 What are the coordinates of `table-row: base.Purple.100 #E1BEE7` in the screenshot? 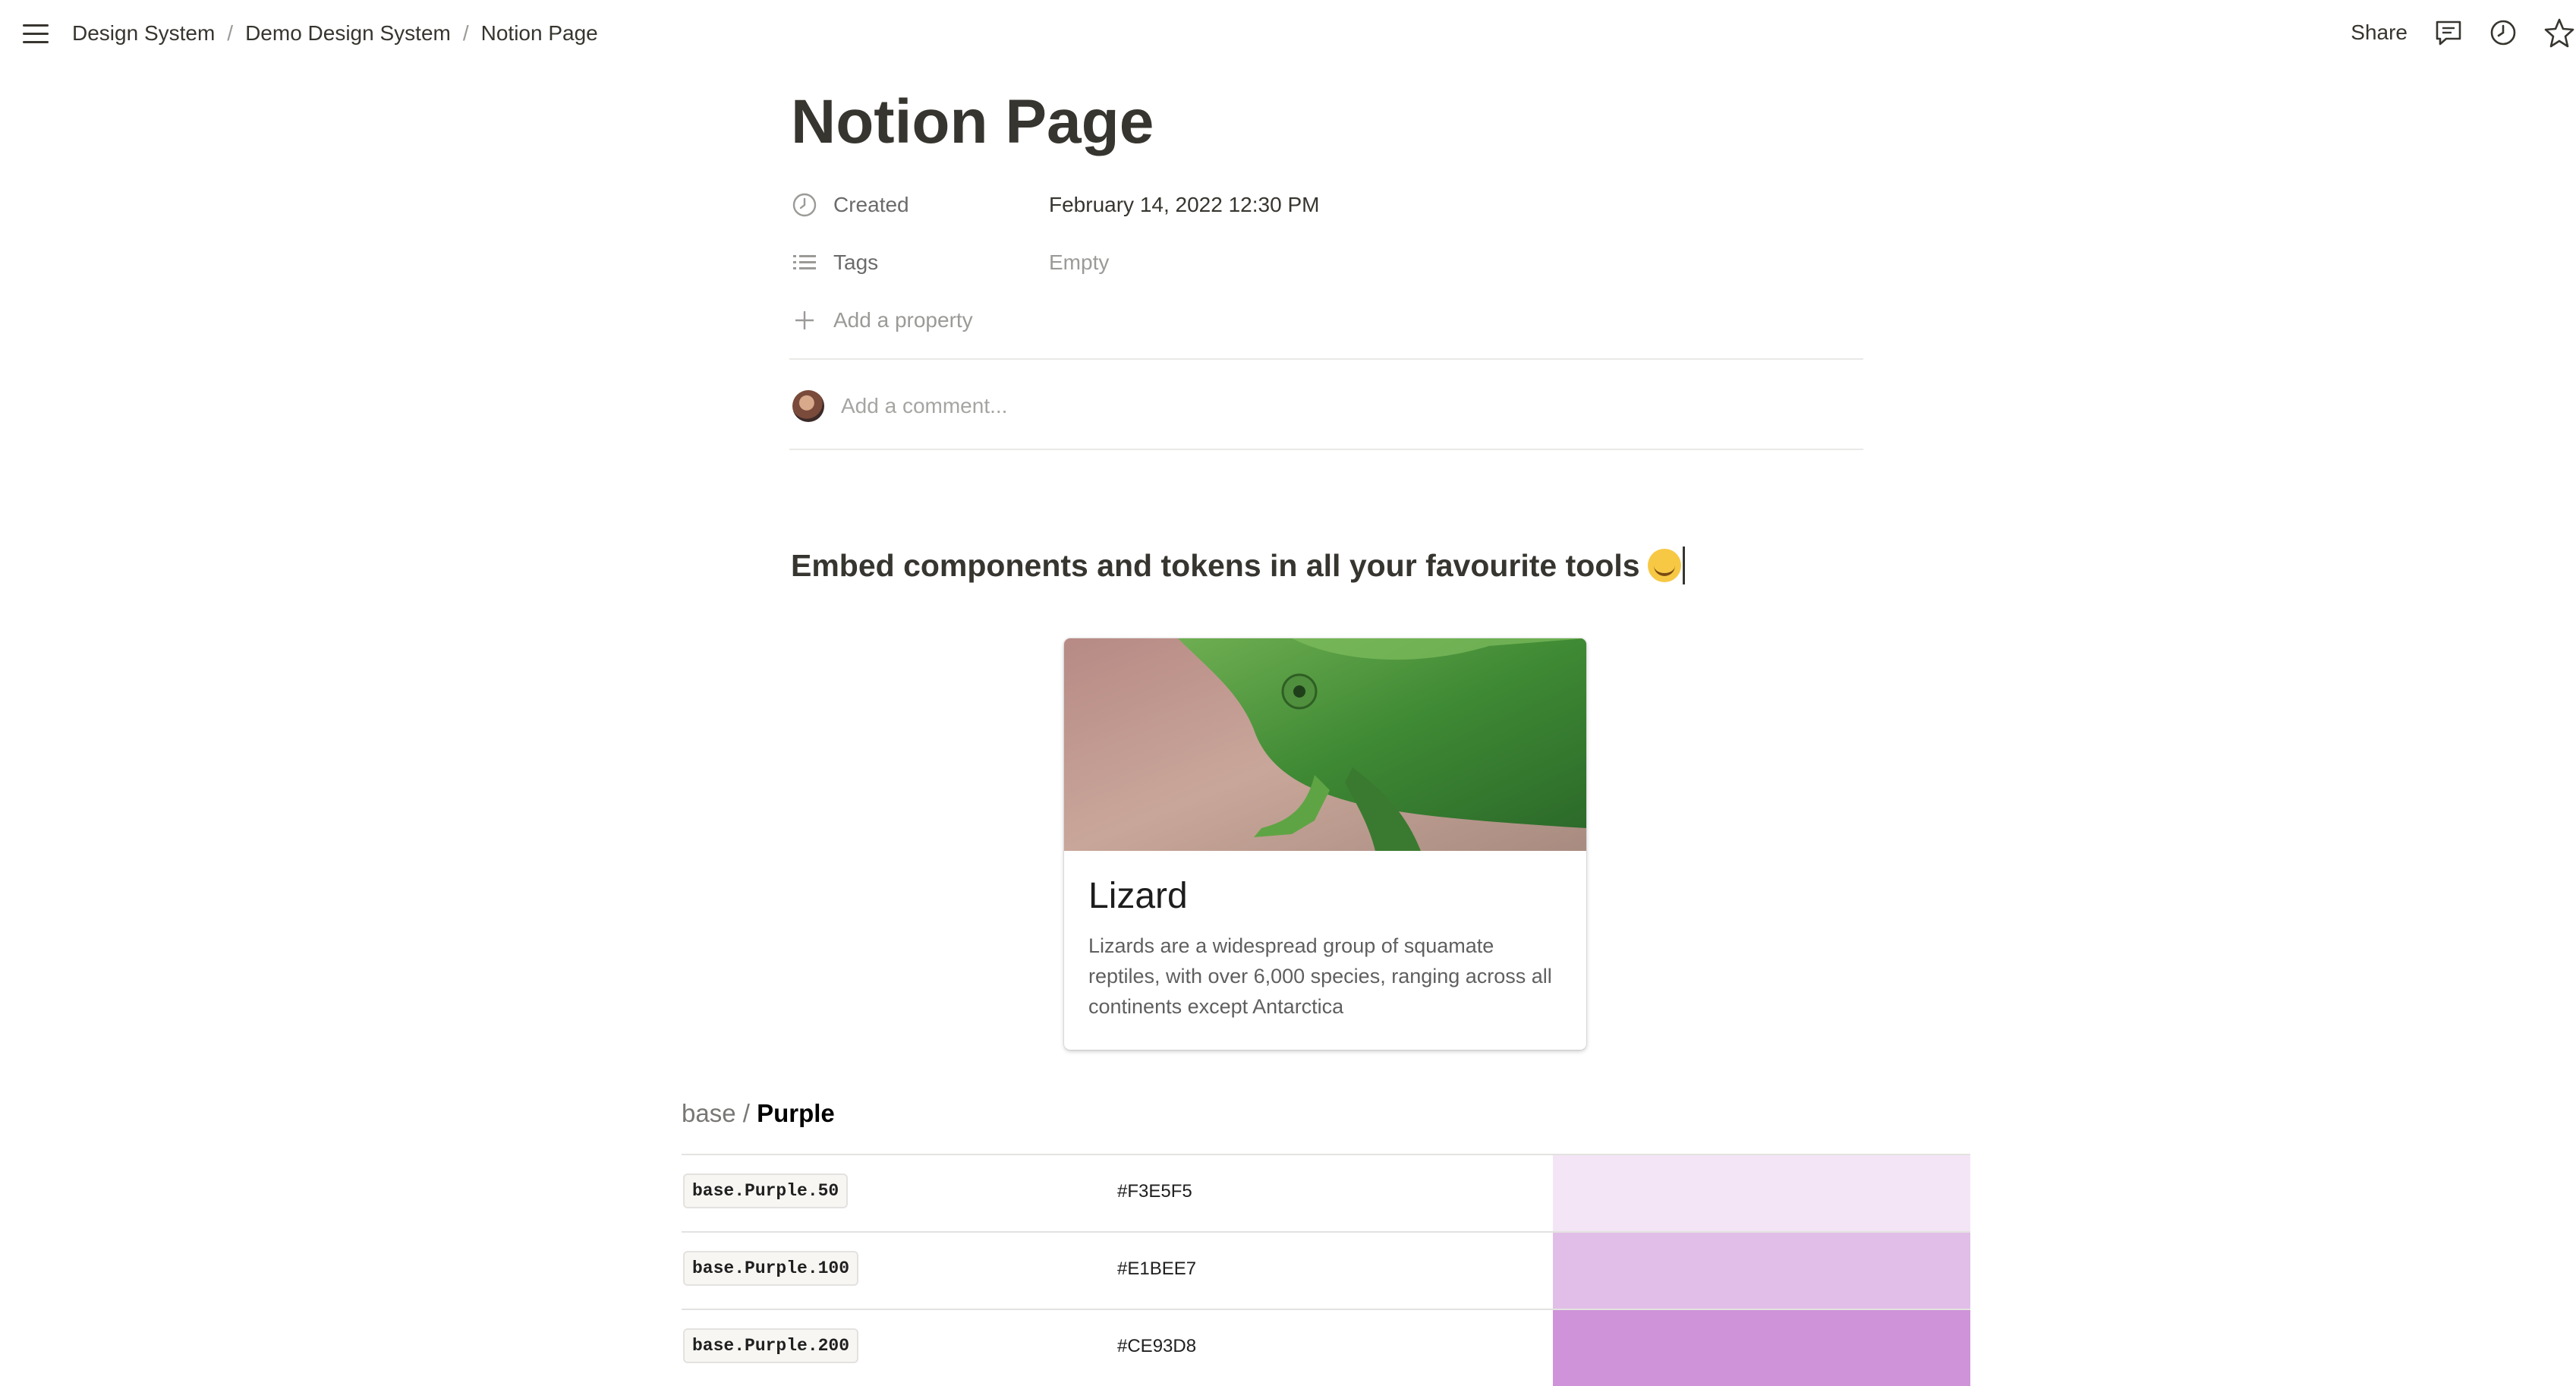 It's located at (1326, 1270).